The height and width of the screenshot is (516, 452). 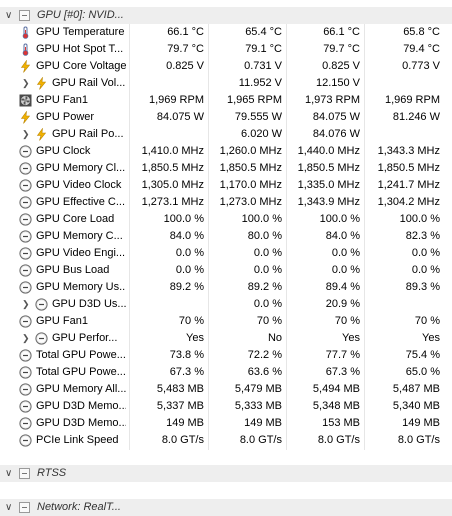 I want to click on sensor-value-maximum: 66.1 °C, so click(x=341, y=32).